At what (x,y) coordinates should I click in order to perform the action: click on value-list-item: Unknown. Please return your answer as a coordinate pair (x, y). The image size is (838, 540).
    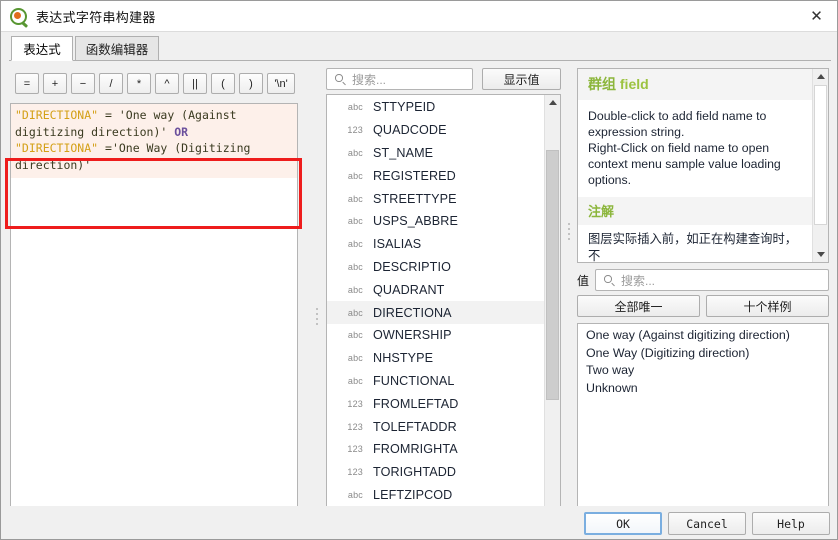
    Looking at the image, I should click on (703, 389).